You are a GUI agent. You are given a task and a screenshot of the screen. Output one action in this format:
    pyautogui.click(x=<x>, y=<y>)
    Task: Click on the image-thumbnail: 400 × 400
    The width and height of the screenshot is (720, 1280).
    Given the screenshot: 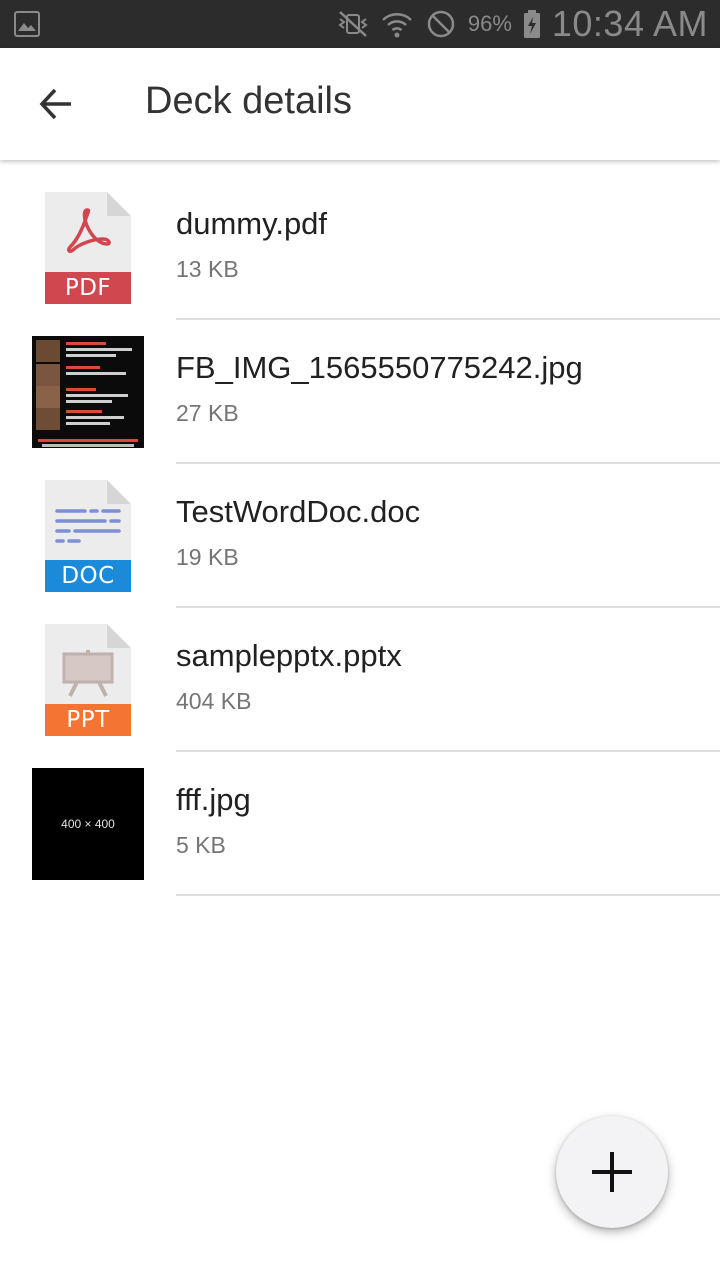 What is the action you would take?
    pyautogui.click(x=88, y=824)
    